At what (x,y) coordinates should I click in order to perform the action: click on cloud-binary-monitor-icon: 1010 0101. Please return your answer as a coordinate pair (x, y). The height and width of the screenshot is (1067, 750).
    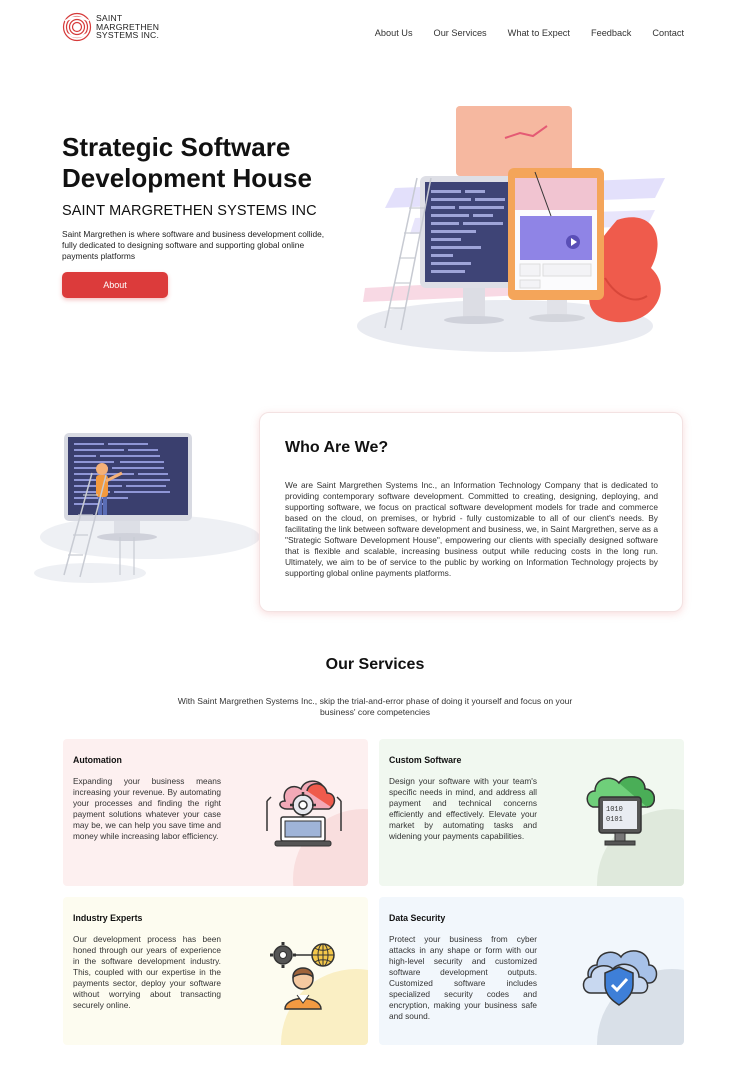
    Looking at the image, I should click on (620, 811).